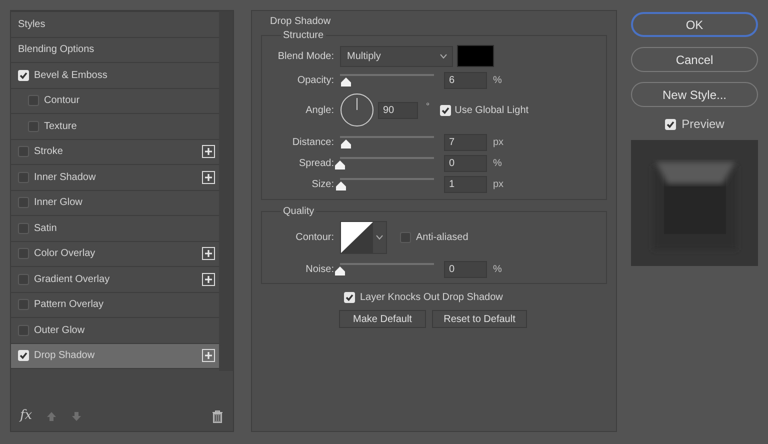 This screenshot has width=768, height=444. What do you see at coordinates (299, 212) in the screenshot?
I see `group-title: Quality` at bounding box center [299, 212].